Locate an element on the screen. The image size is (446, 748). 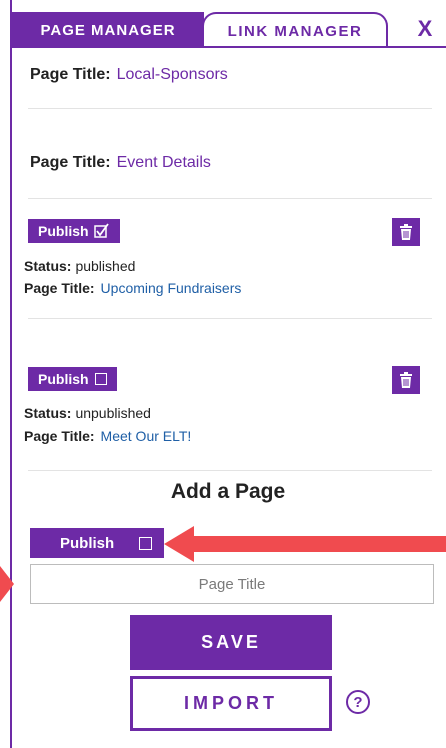
page-title-input is located at coordinates (232, 584).